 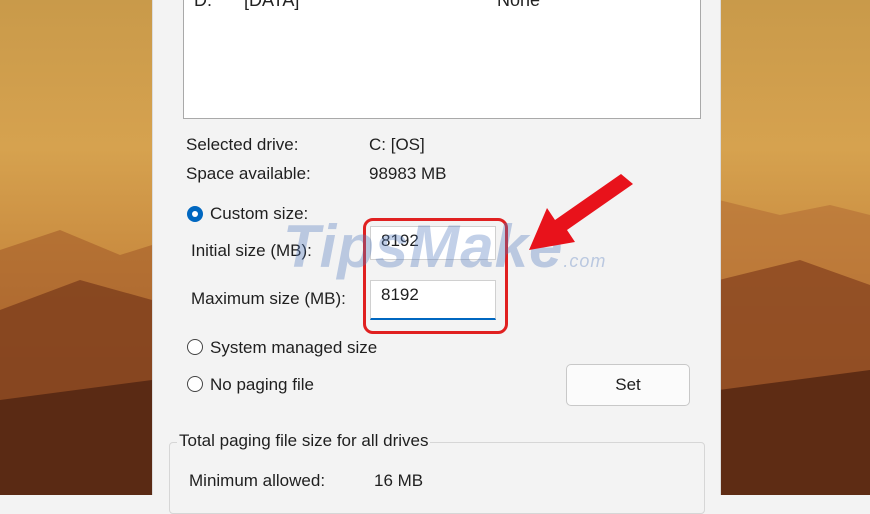 What do you see at coordinates (442, 6) in the screenshot?
I see `drive-row: D: [DATA] None` at bounding box center [442, 6].